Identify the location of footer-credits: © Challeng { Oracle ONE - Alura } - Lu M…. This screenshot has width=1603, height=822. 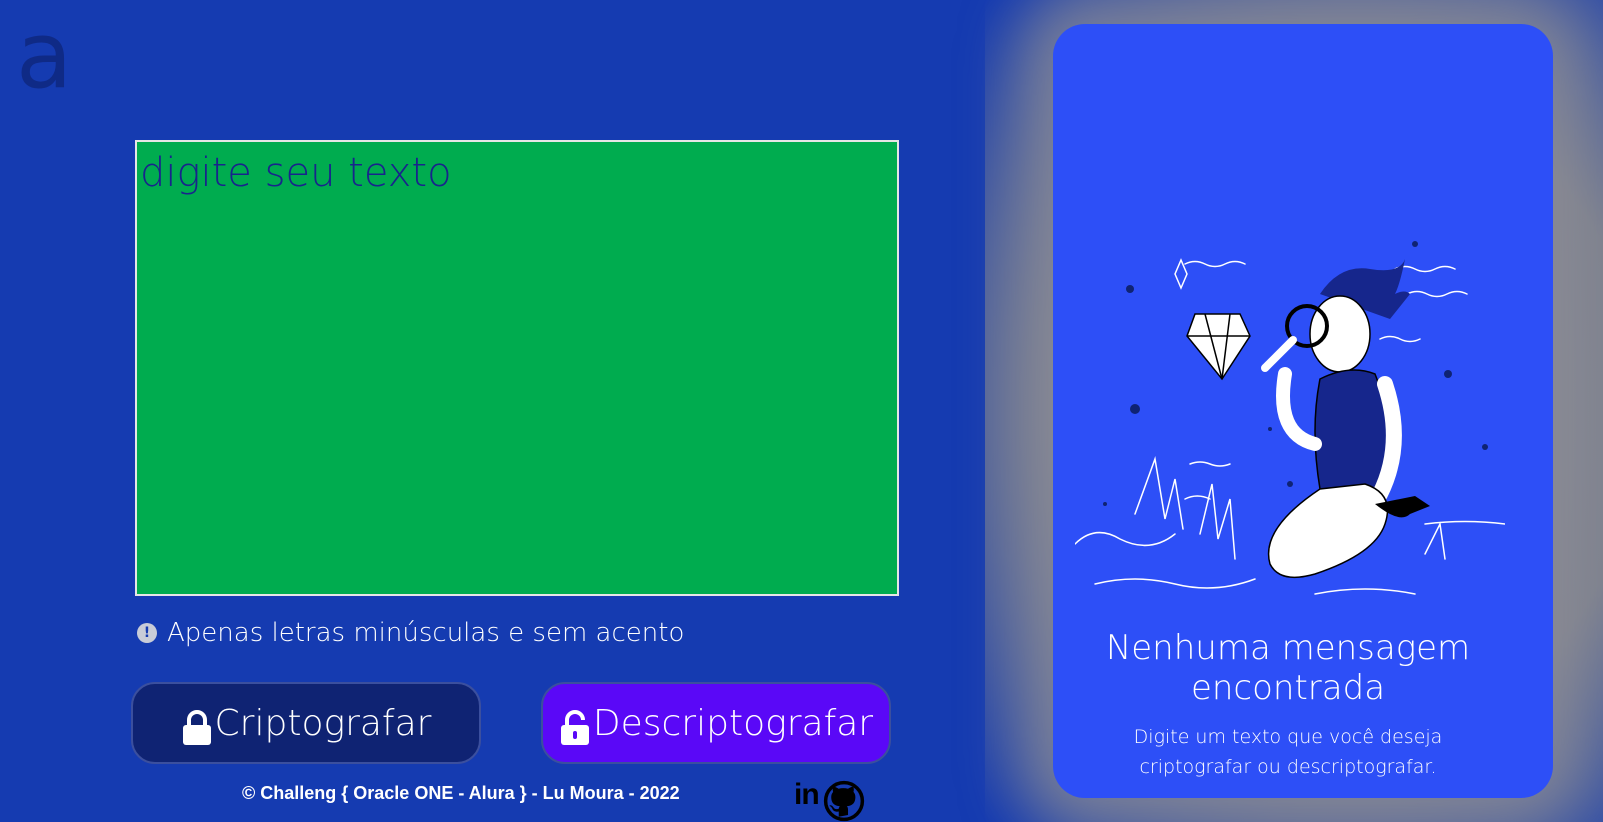
(461, 793).